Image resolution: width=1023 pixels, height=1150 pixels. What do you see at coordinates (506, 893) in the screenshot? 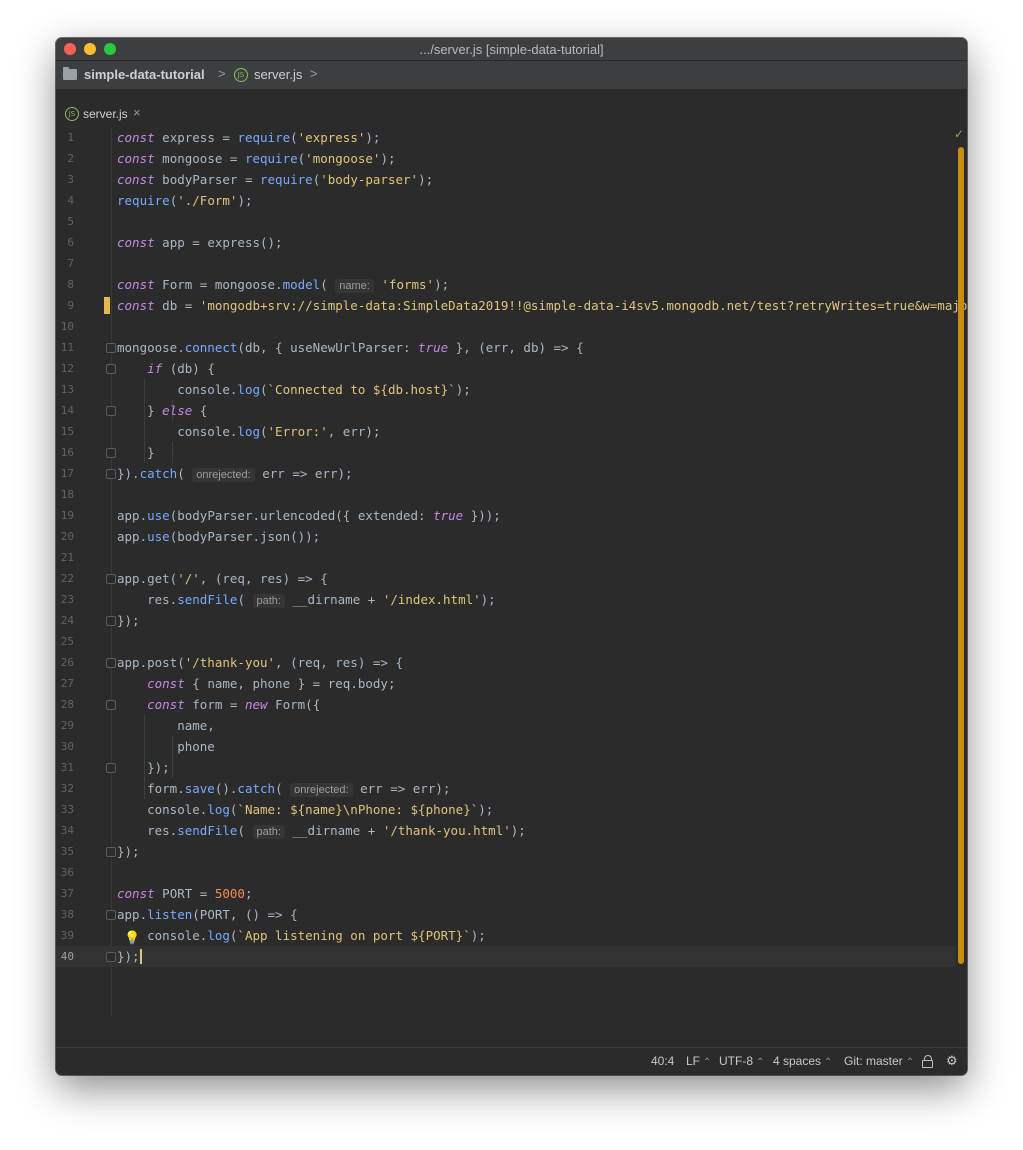
I see `code-line: 37 const PORT = 5000;` at bounding box center [506, 893].